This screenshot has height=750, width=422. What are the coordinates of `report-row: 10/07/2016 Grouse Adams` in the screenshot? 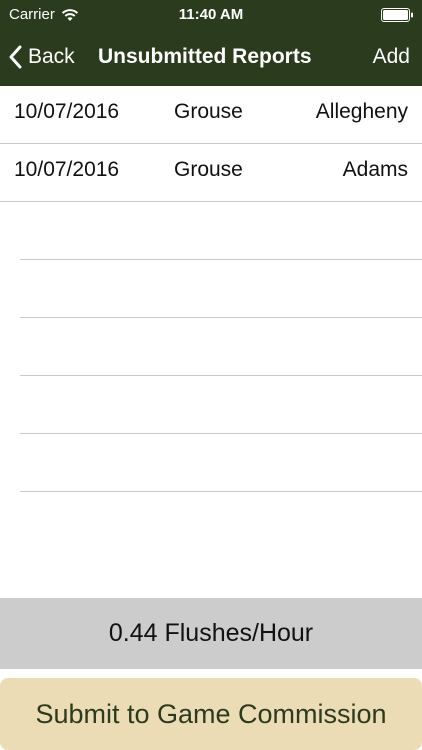 It's located at (211, 173).